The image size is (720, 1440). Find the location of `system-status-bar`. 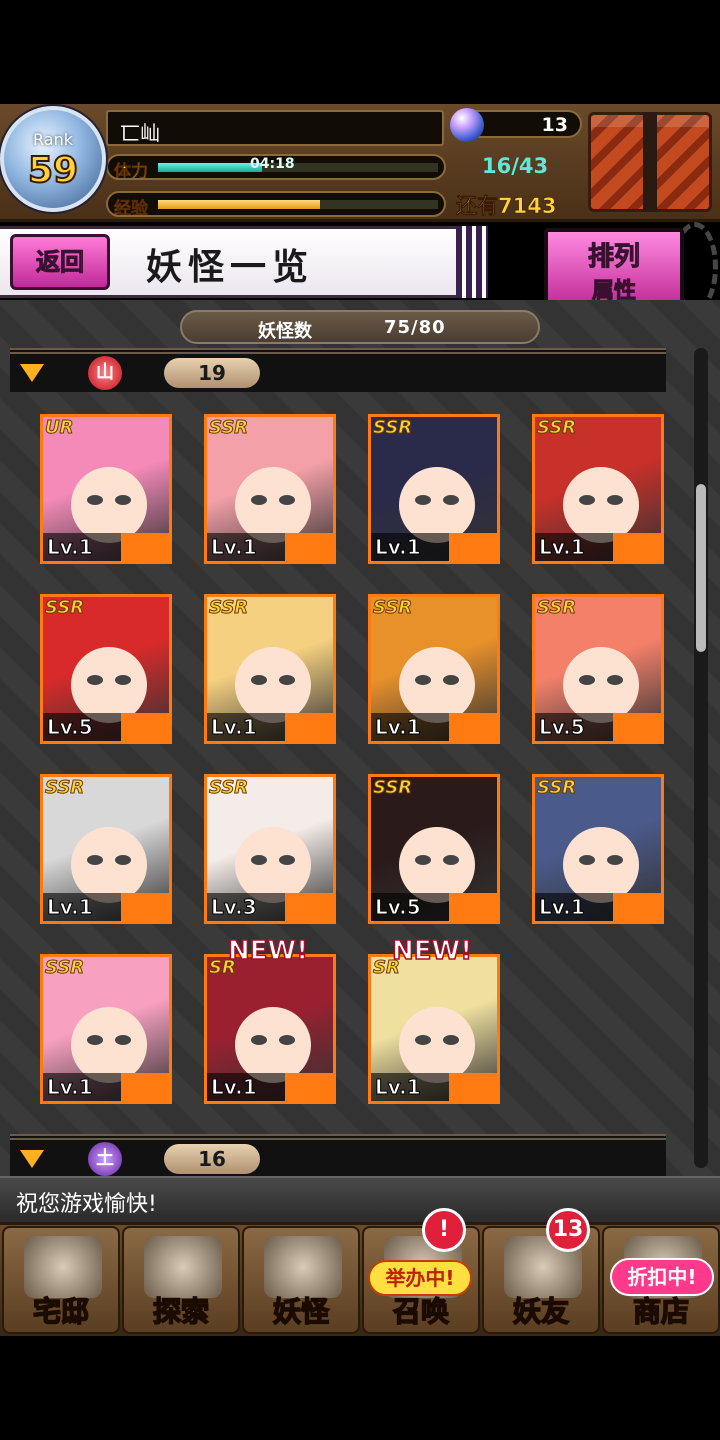

system-status-bar is located at coordinates (360, 52).